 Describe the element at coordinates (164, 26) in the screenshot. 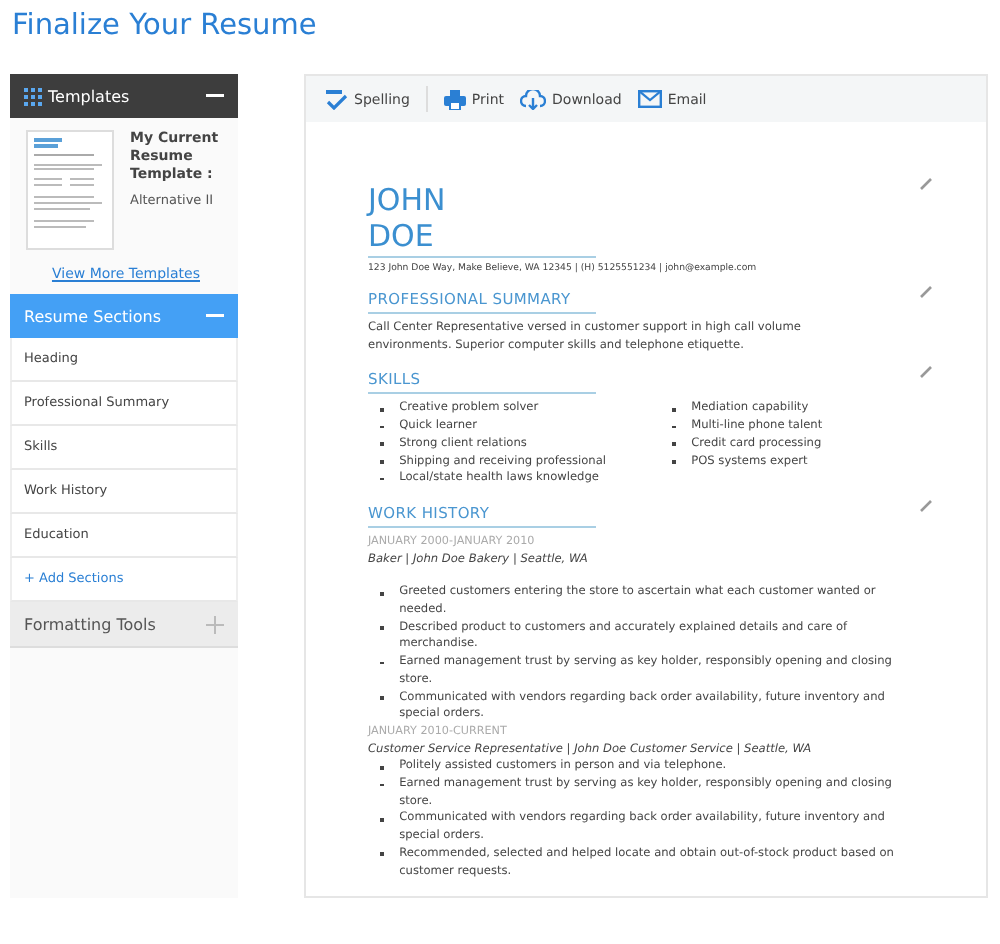

I see `page-title: Finalize Your Resume` at that location.